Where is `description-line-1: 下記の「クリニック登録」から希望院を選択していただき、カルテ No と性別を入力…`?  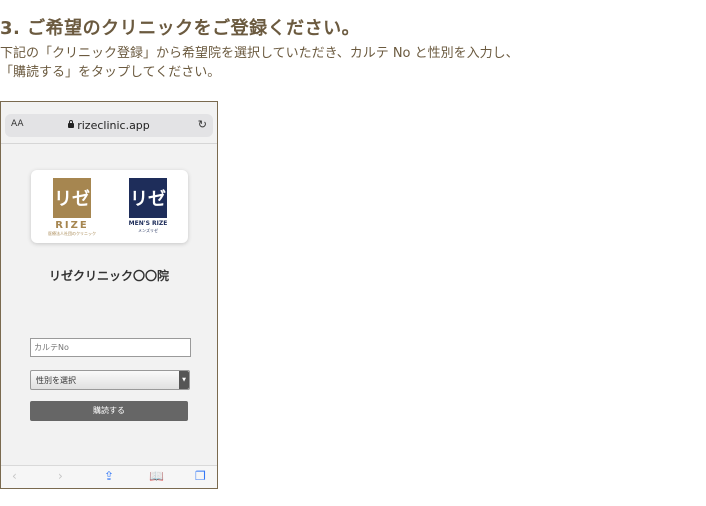
description-line-1: 下記の「クリニック登録」から希望院を選択していただき、カルテ No と性別を入力… is located at coordinates (259, 53).